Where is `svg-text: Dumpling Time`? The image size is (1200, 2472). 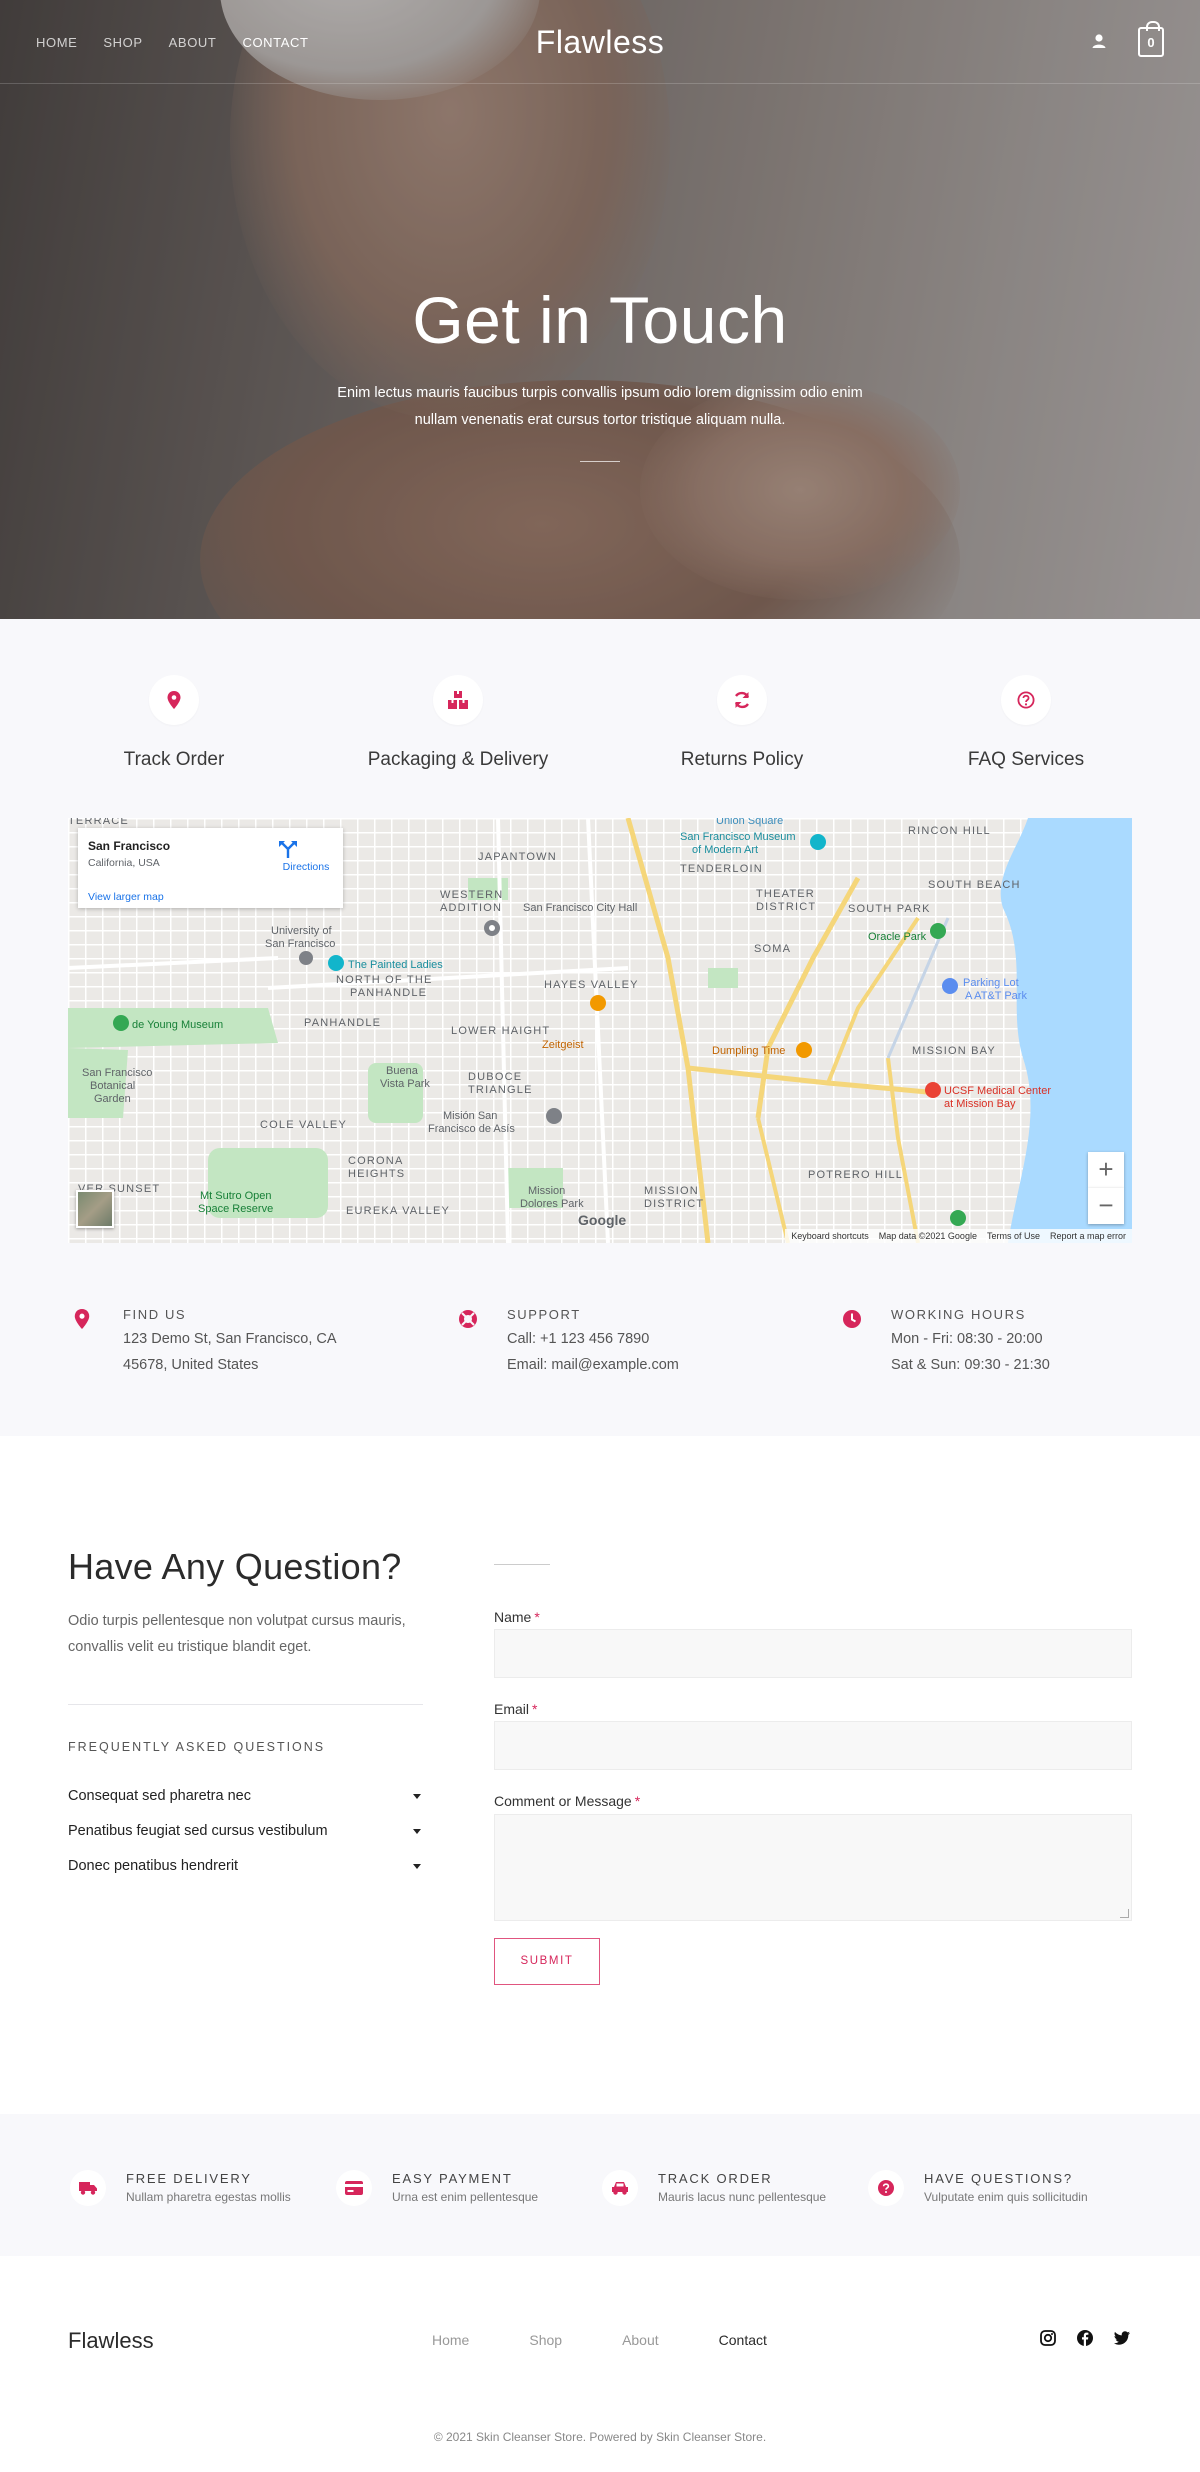 svg-text: Dumpling Time is located at coordinates (748, 1051).